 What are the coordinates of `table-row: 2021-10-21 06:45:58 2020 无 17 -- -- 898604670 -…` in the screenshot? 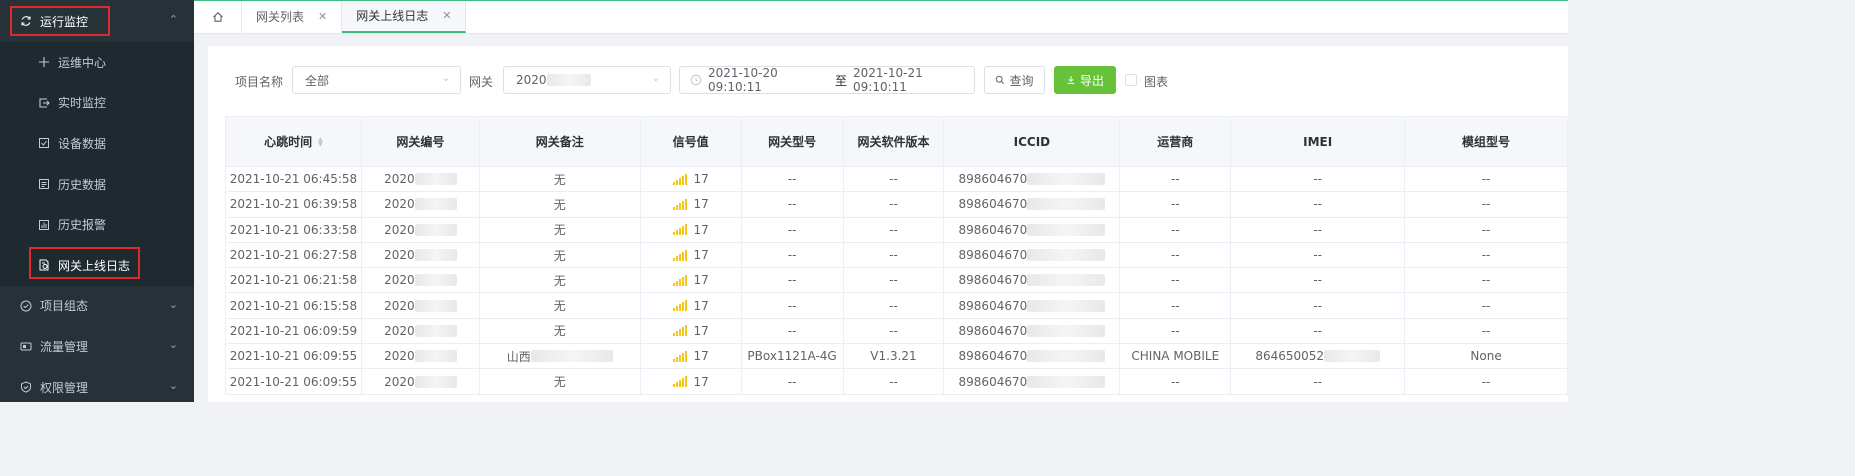 It's located at (897, 180).